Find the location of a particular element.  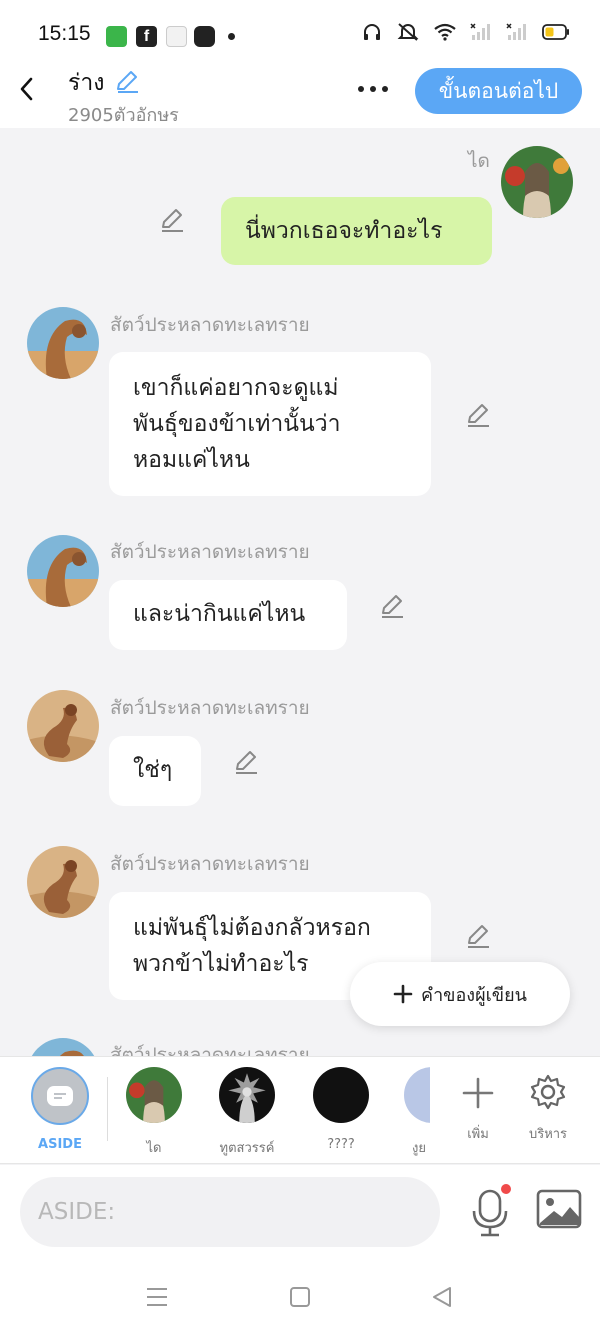

header: ร่าง 2905ตัวอักษร ขั้นตอนต่อไป is located at coordinates (300, 94).